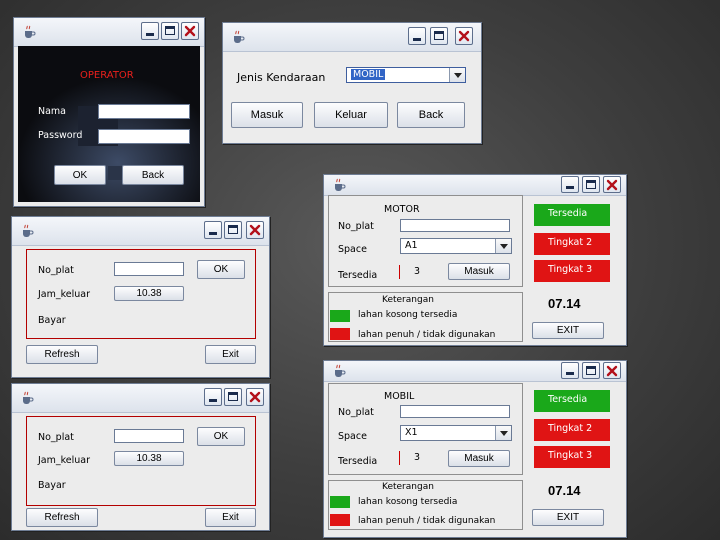  What do you see at coordinates (144, 136) in the screenshot?
I see `password-field` at bounding box center [144, 136].